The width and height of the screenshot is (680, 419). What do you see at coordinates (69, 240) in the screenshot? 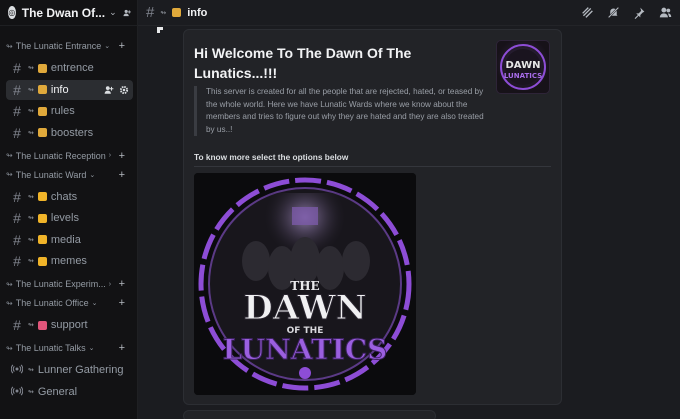
I see `channel-item: # ↬ media` at bounding box center [69, 240].